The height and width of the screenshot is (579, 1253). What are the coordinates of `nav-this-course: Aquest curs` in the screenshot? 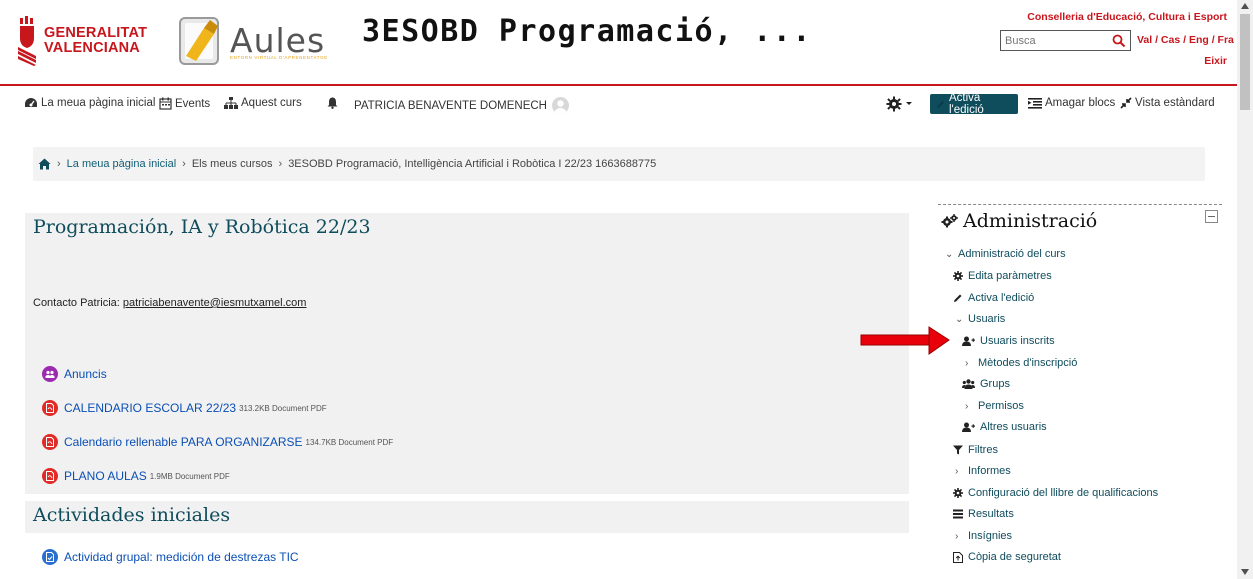 It's located at (263, 103).